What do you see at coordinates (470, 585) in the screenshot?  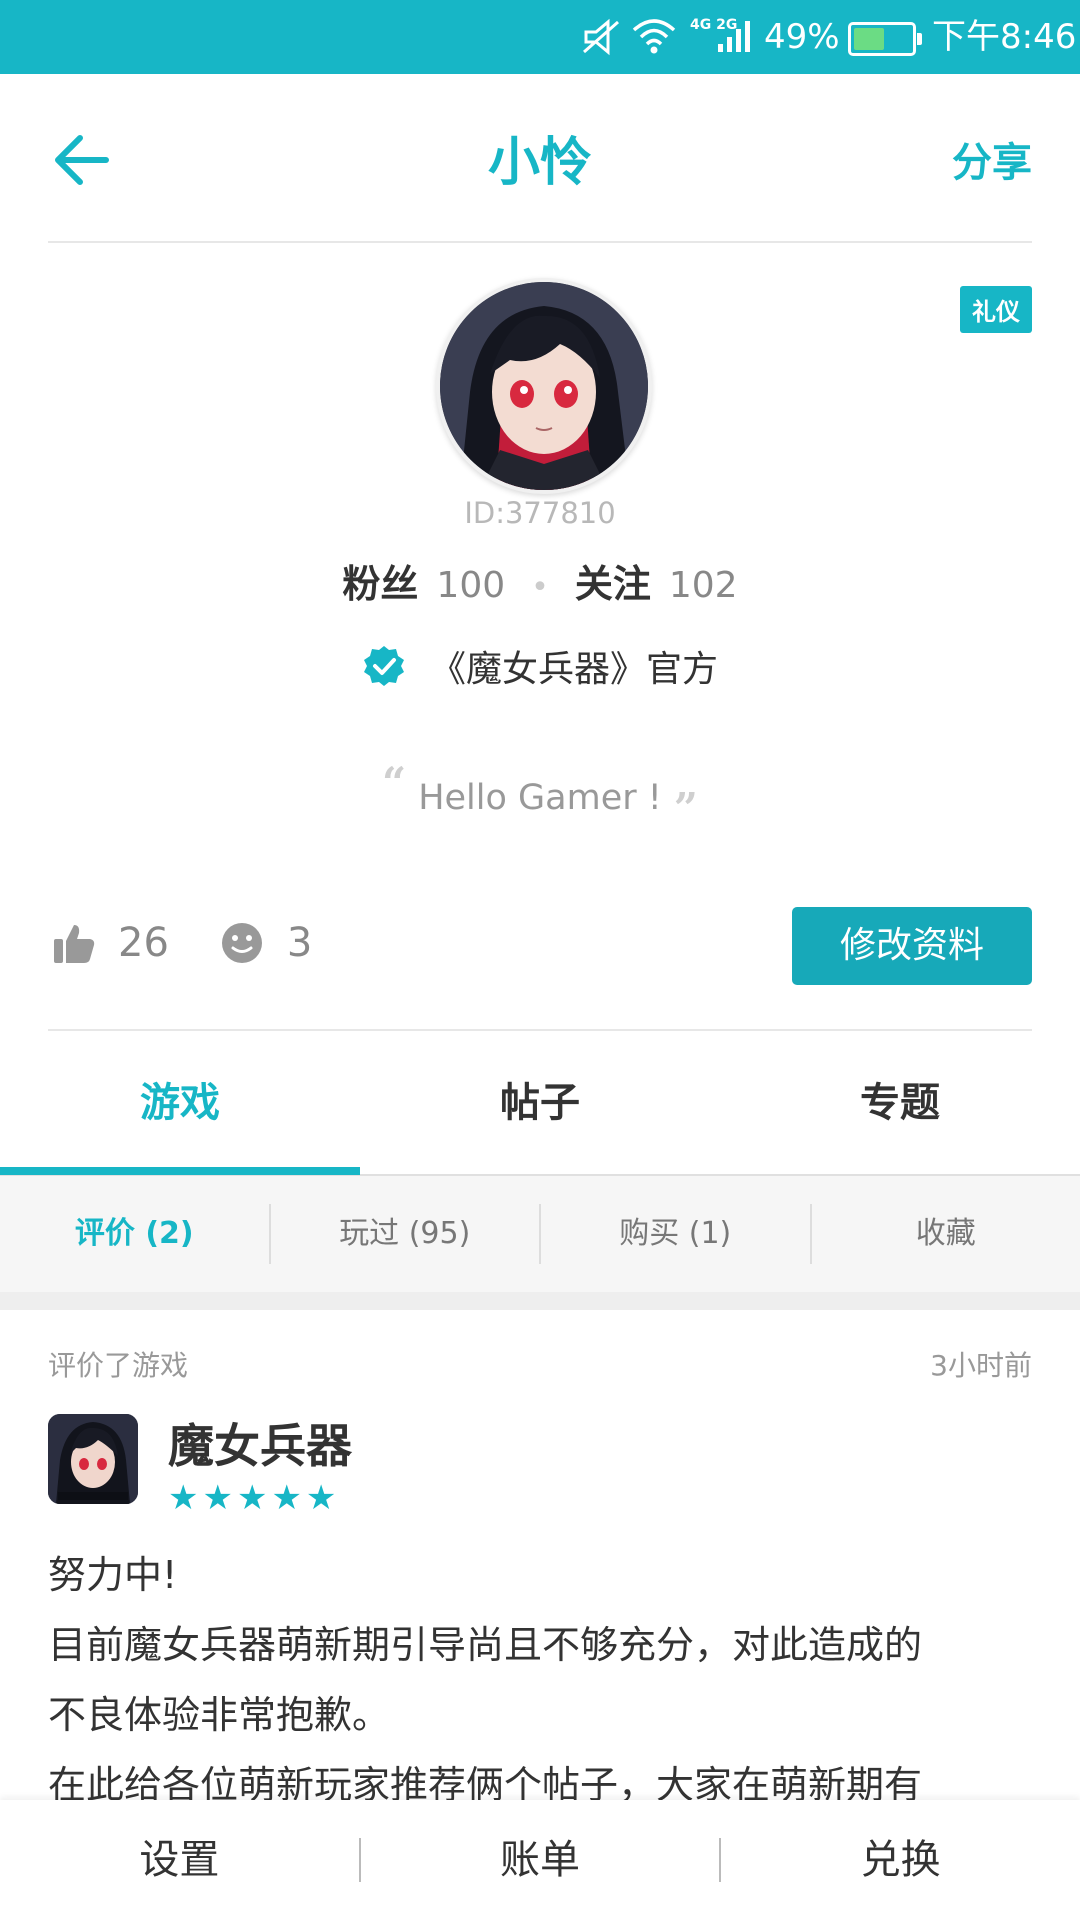 I see `fans-count: 100` at bounding box center [470, 585].